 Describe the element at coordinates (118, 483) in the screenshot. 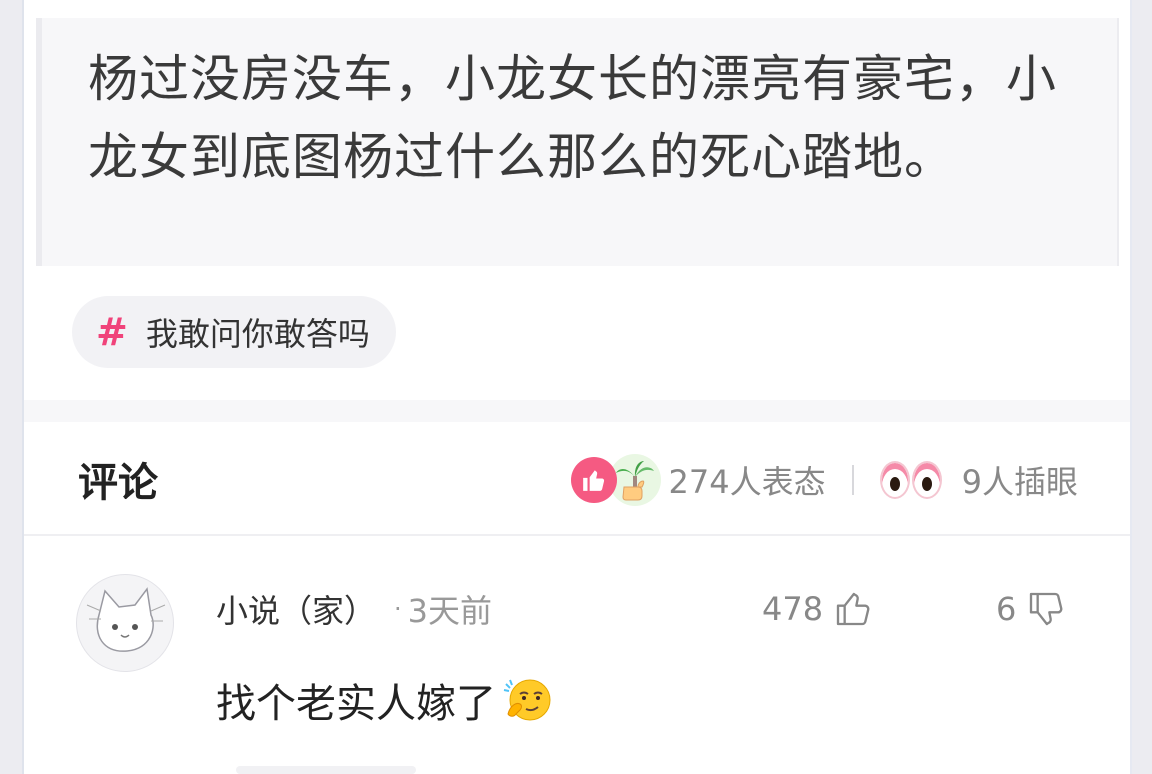

I see `comments-title: 评论` at that location.